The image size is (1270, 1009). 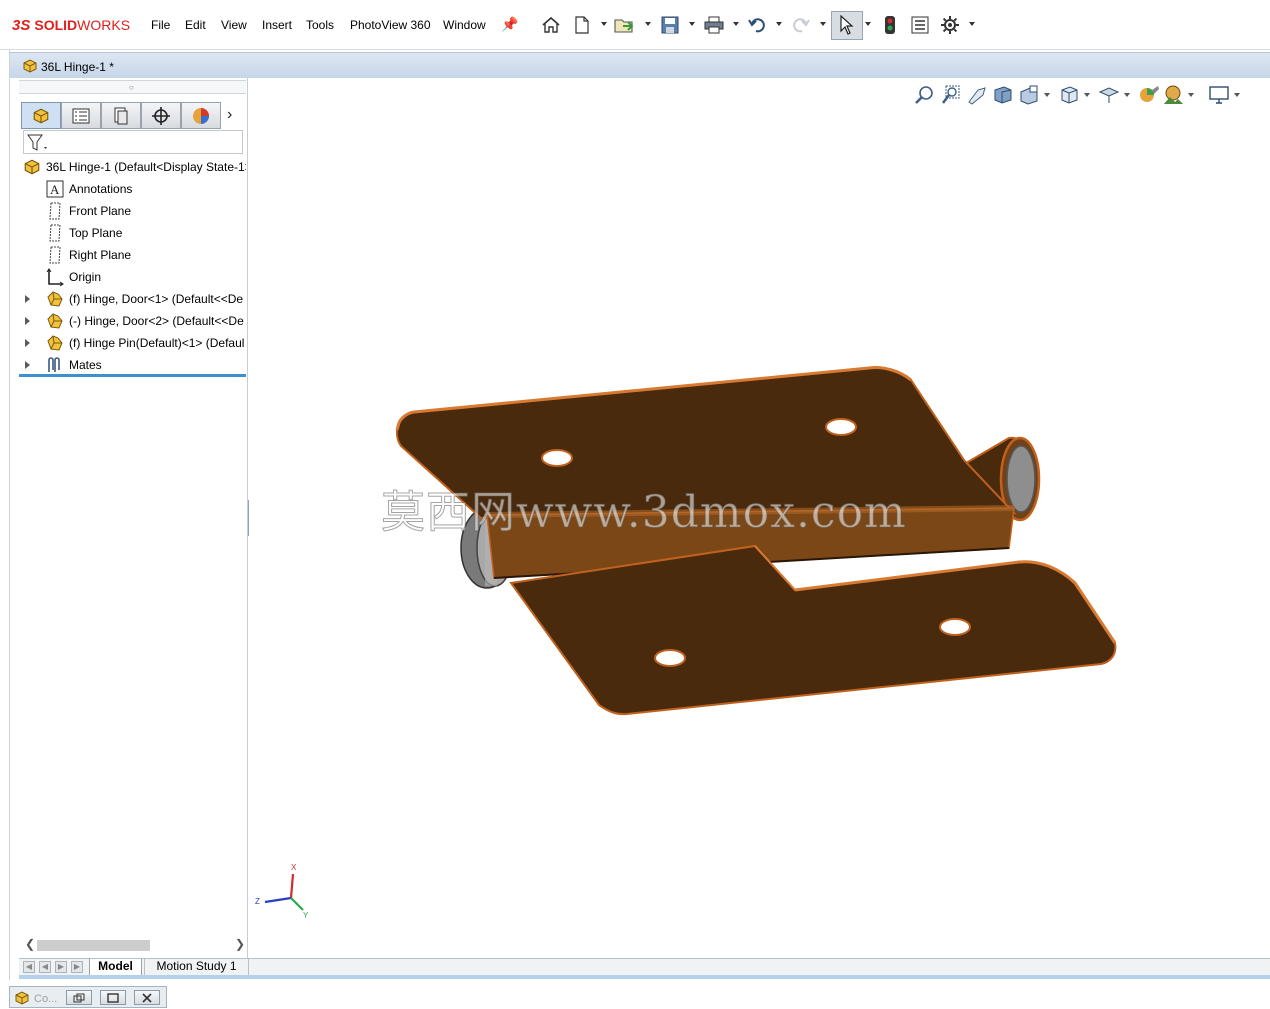 What do you see at coordinates (234, 25) in the screenshot?
I see `menu-view: View` at bounding box center [234, 25].